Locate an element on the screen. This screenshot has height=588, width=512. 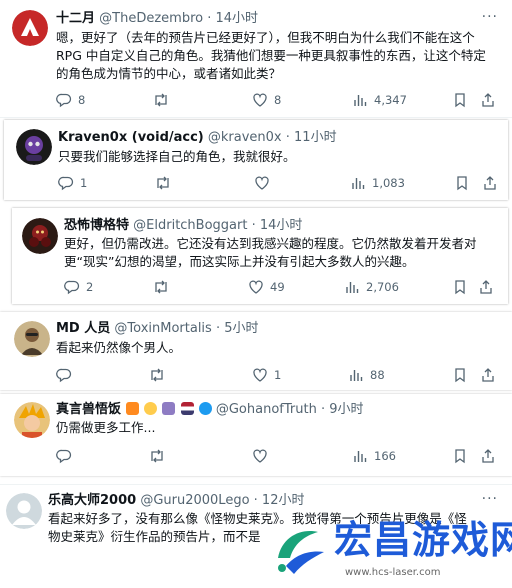
tweet-header: 十二月 @TheDezembro · 14小时 is located at coordinates (157, 19).